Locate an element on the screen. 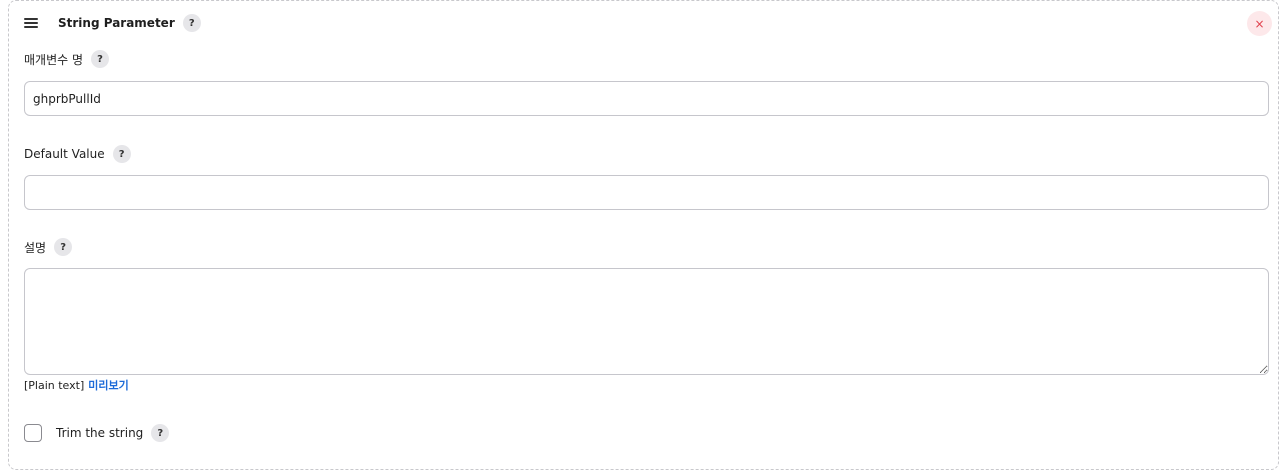  description-label-row: 설명 ? is located at coordinates (48, 247).